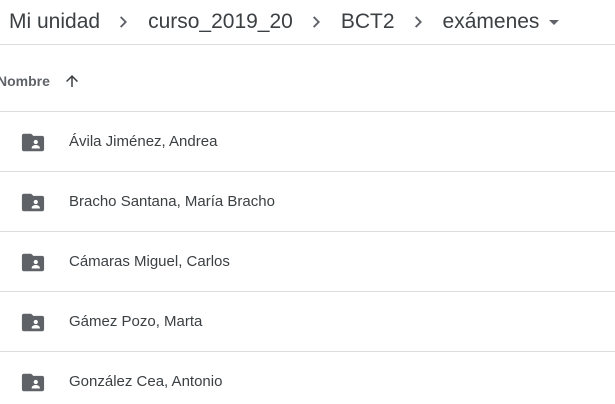 The image size is (615, 404). What do you see at coordinates (220, 22) in the screenshot?
I see `breadcrumb-item-curso: curso_2019_20` at bounding box center [220, 22].